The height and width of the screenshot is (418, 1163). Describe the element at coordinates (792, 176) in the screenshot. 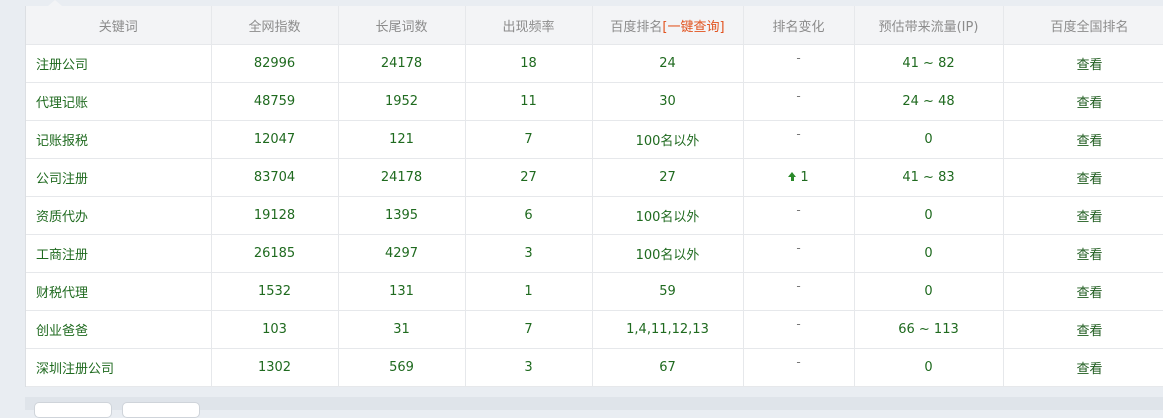

I see `up-arrow-icon` at that location.